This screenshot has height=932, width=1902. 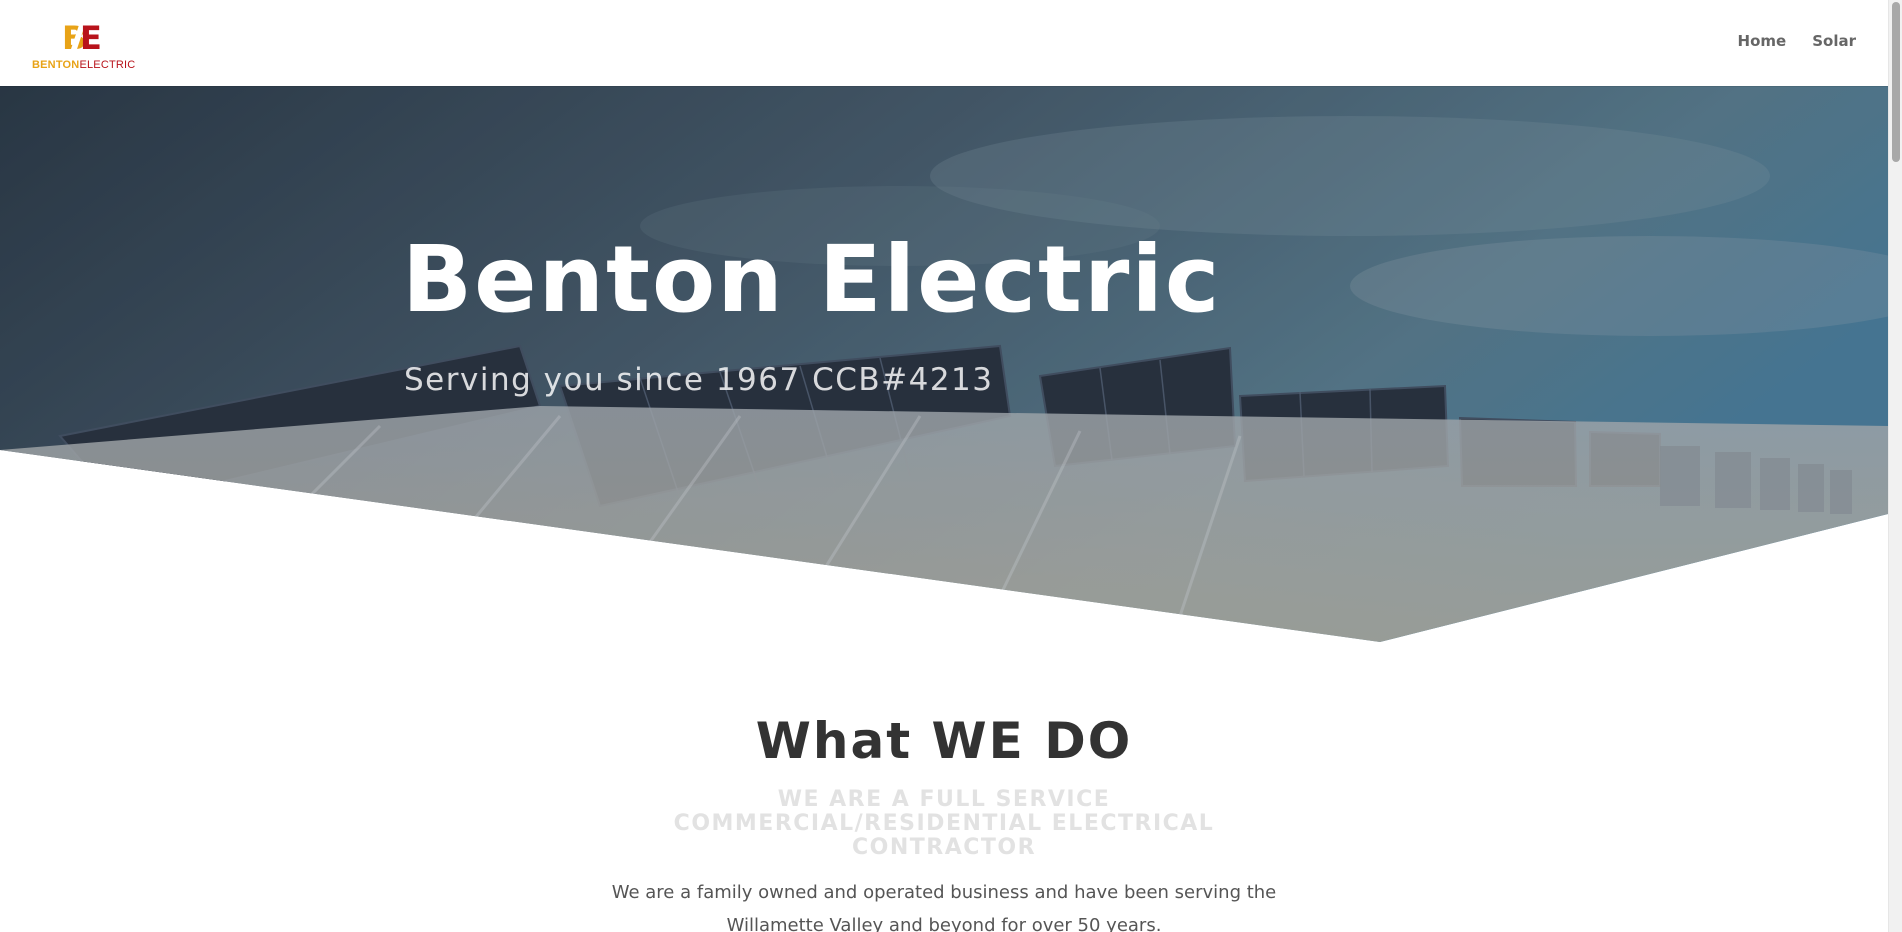 I want to click on what-we-do-title: What WE DO, so click(x=944, y=741).